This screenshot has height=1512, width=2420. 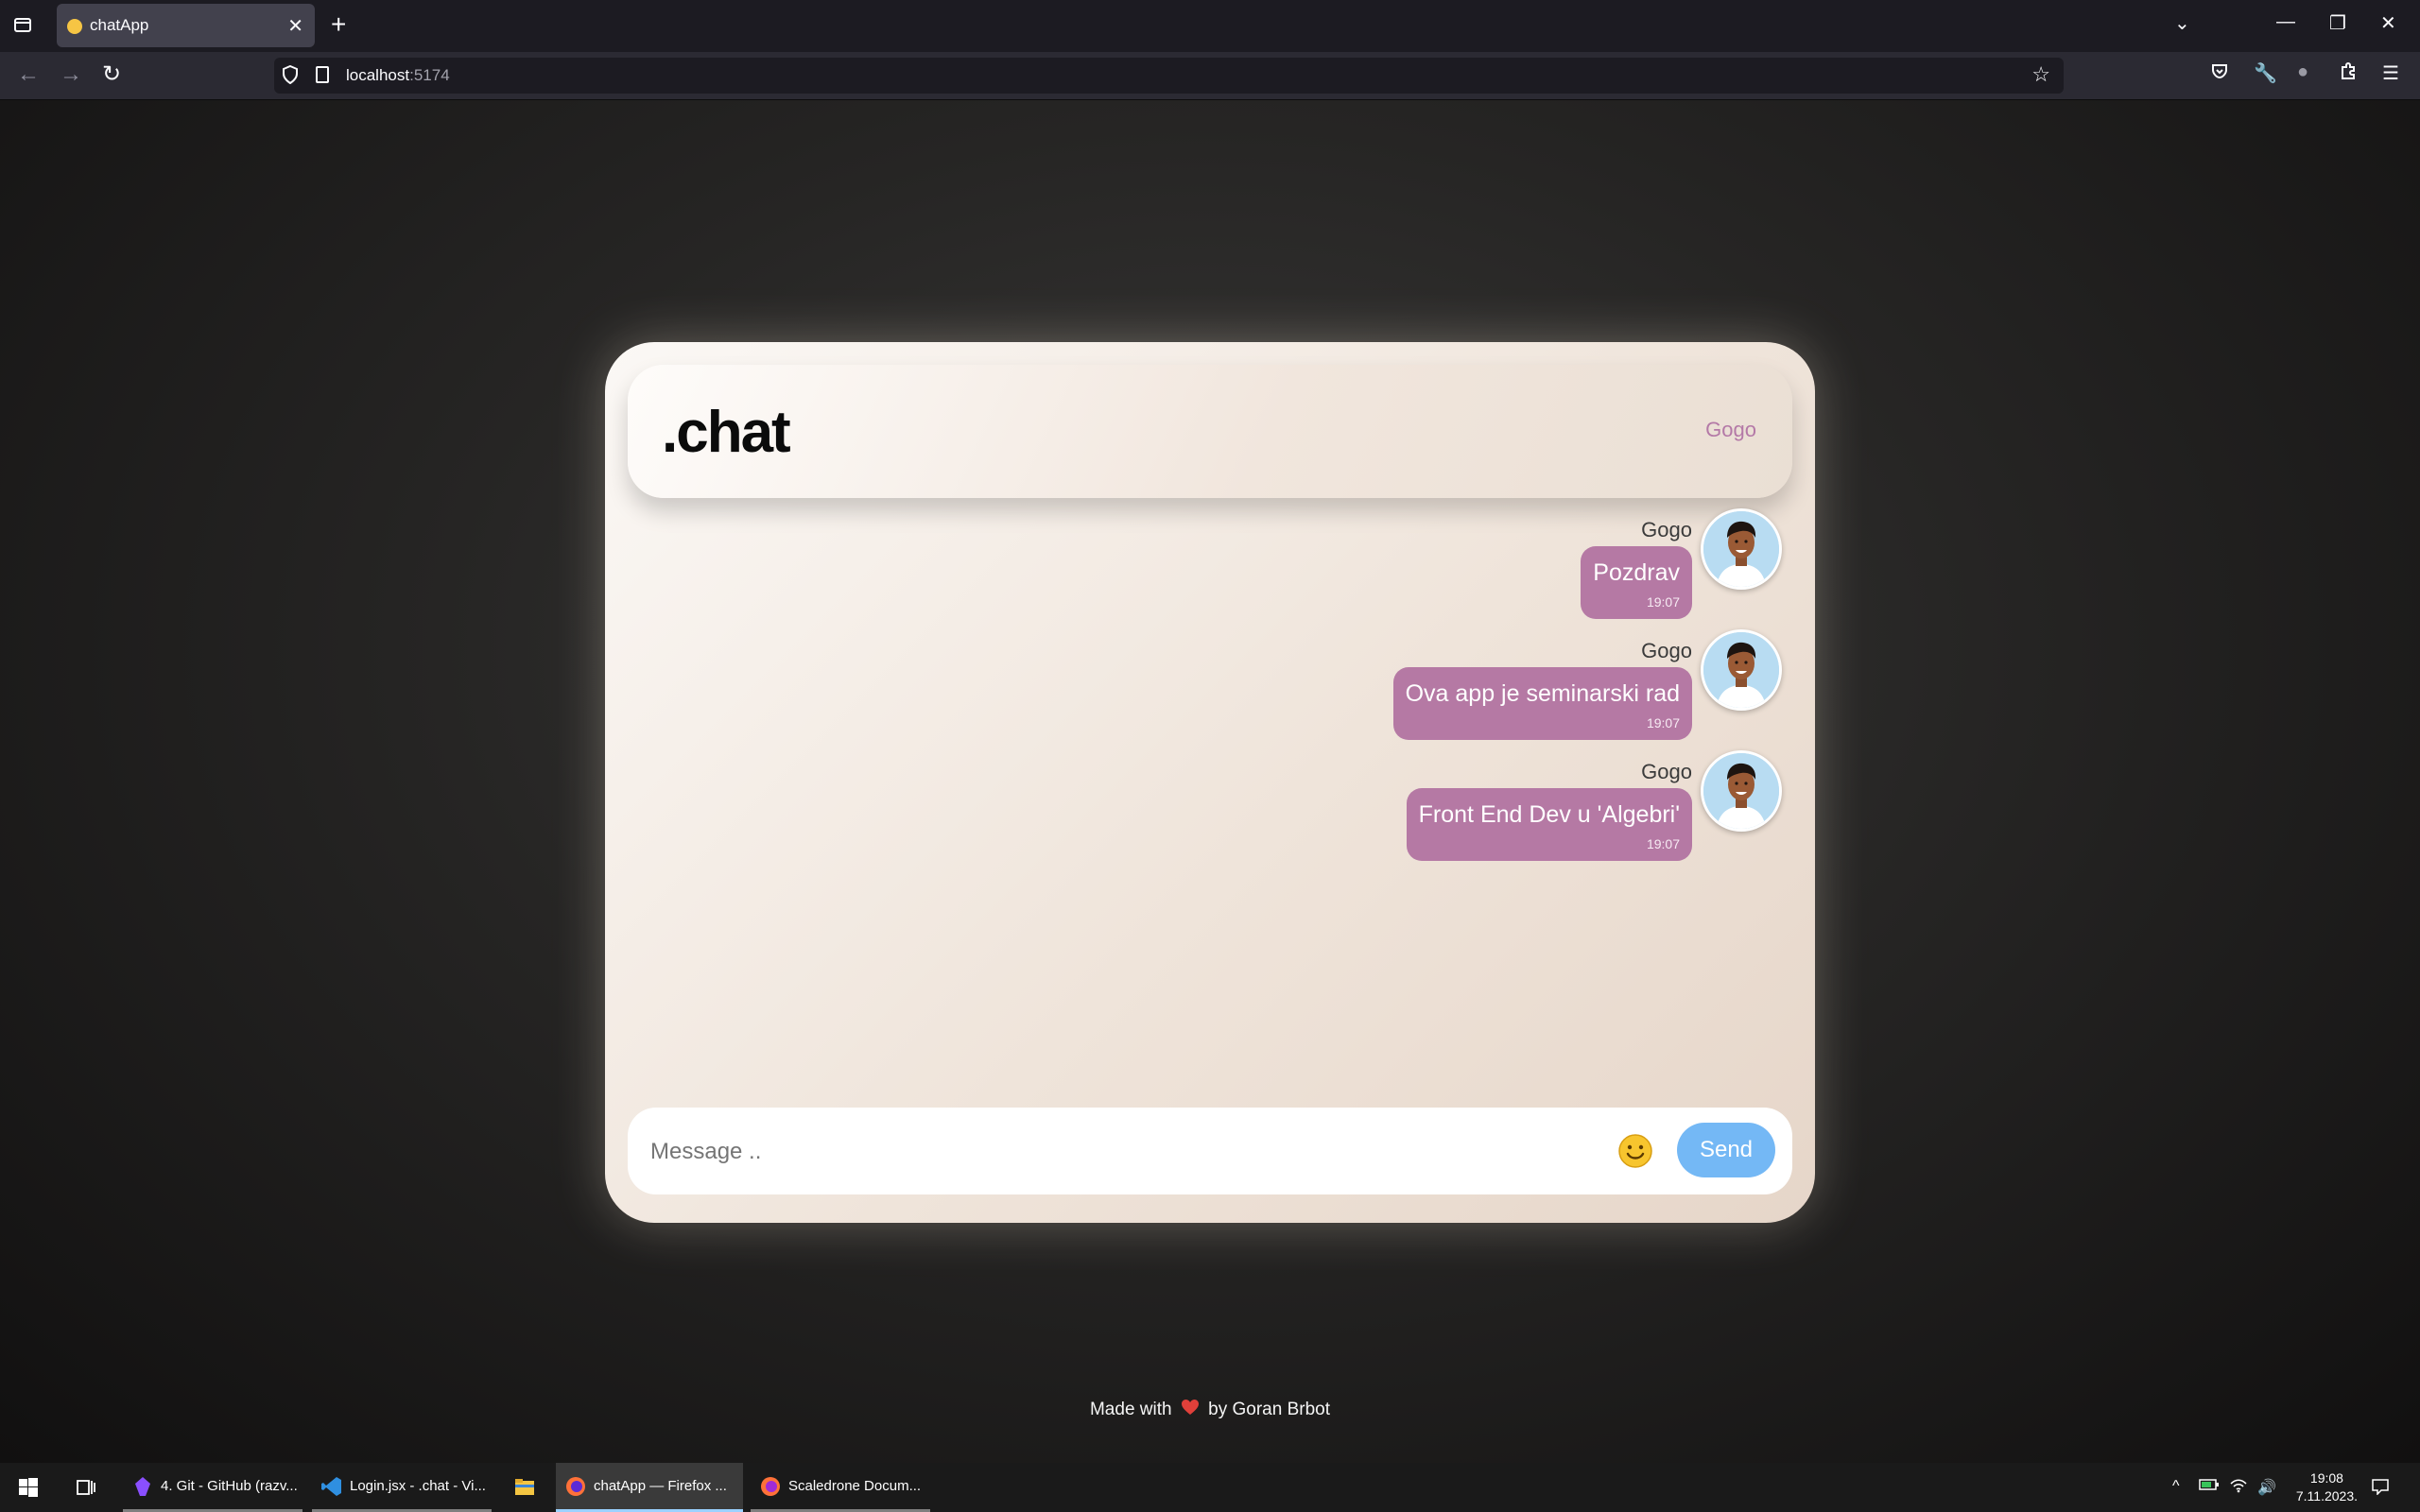 I want to click on tab-close-icon: ✕, so click(x=295, y=26).